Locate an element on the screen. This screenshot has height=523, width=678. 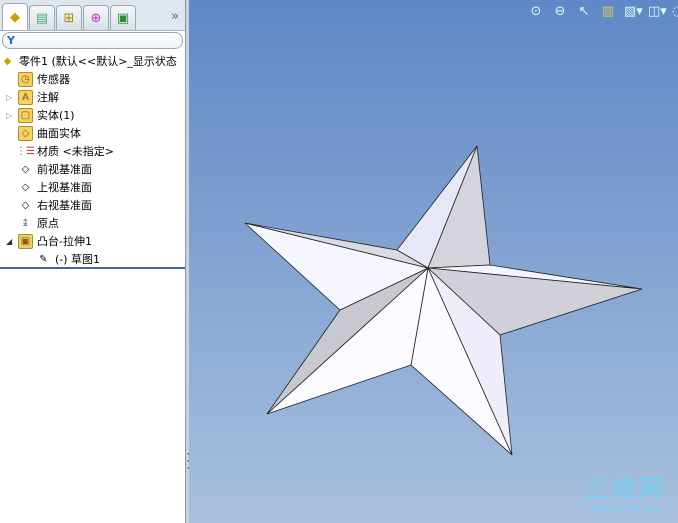
tree-filter-input: Y is located at coordinates (92, 40).